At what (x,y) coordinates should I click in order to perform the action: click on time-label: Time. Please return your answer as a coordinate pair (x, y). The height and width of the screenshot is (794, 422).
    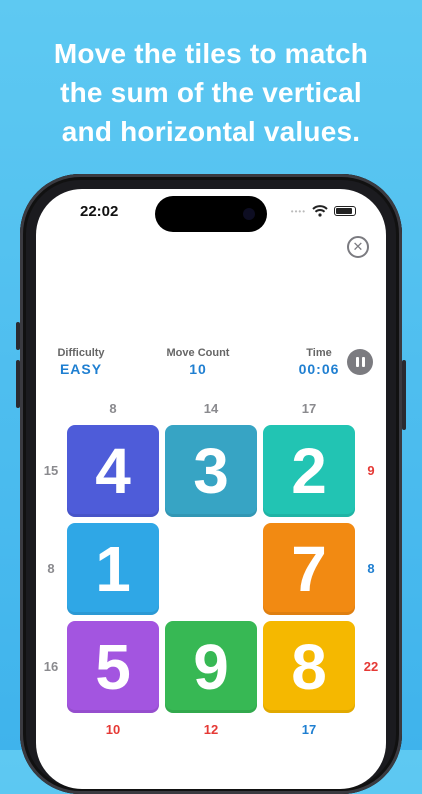
    Looking at the image, I should click on (319, 353).